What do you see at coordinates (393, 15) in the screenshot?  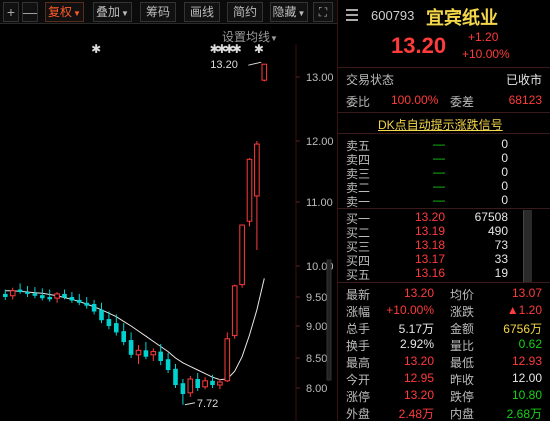 I see `stock-code: 600793` at bounding box center [393, 15].